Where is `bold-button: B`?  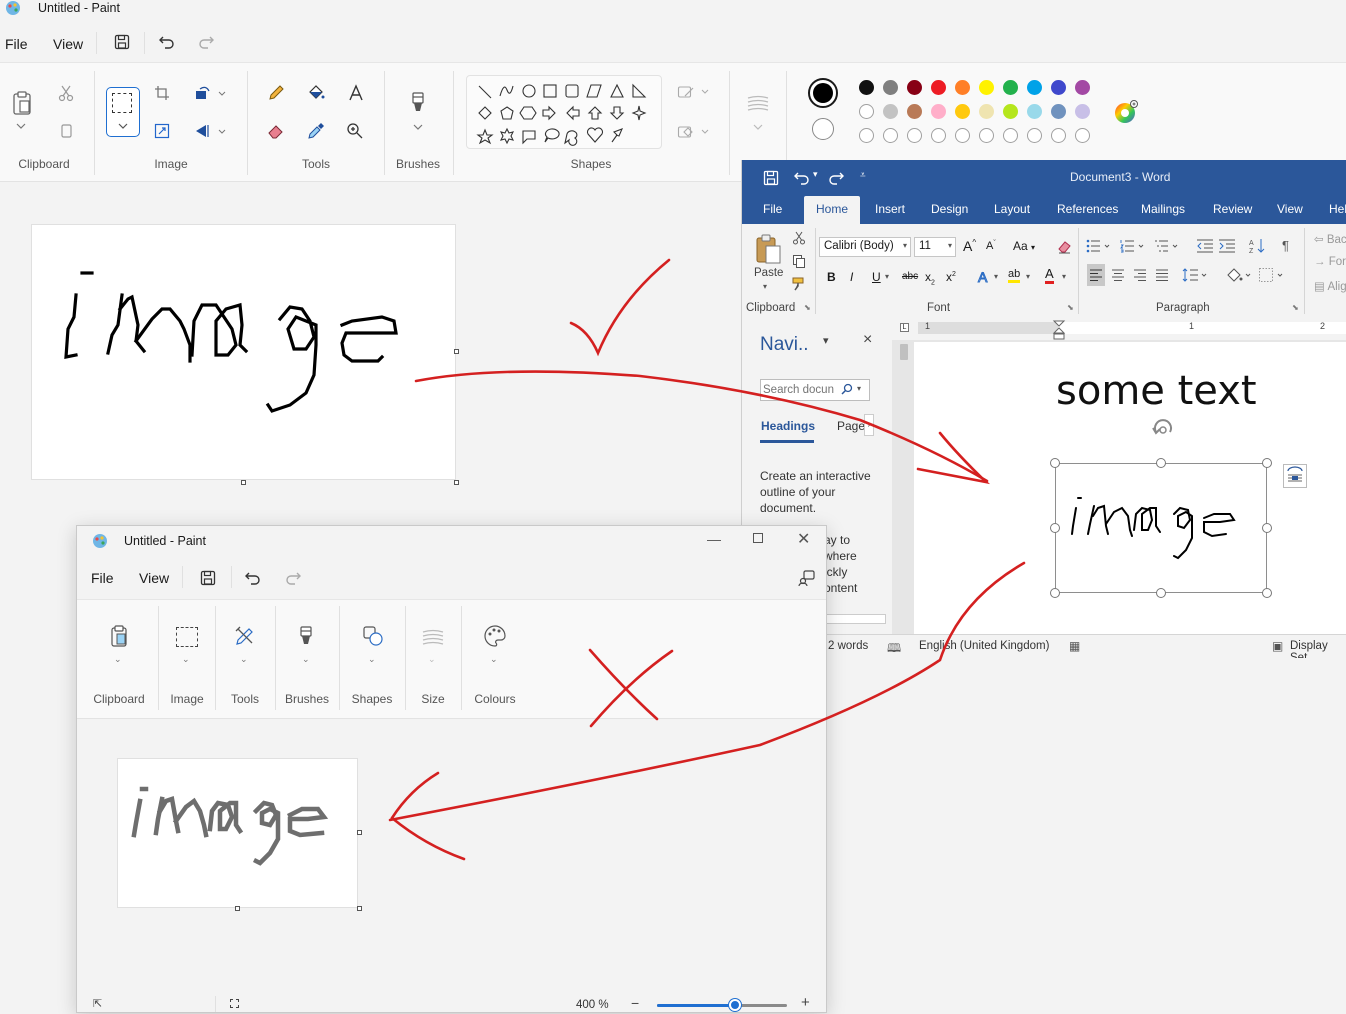
bold-button: B is located at coordinates (831, 277).